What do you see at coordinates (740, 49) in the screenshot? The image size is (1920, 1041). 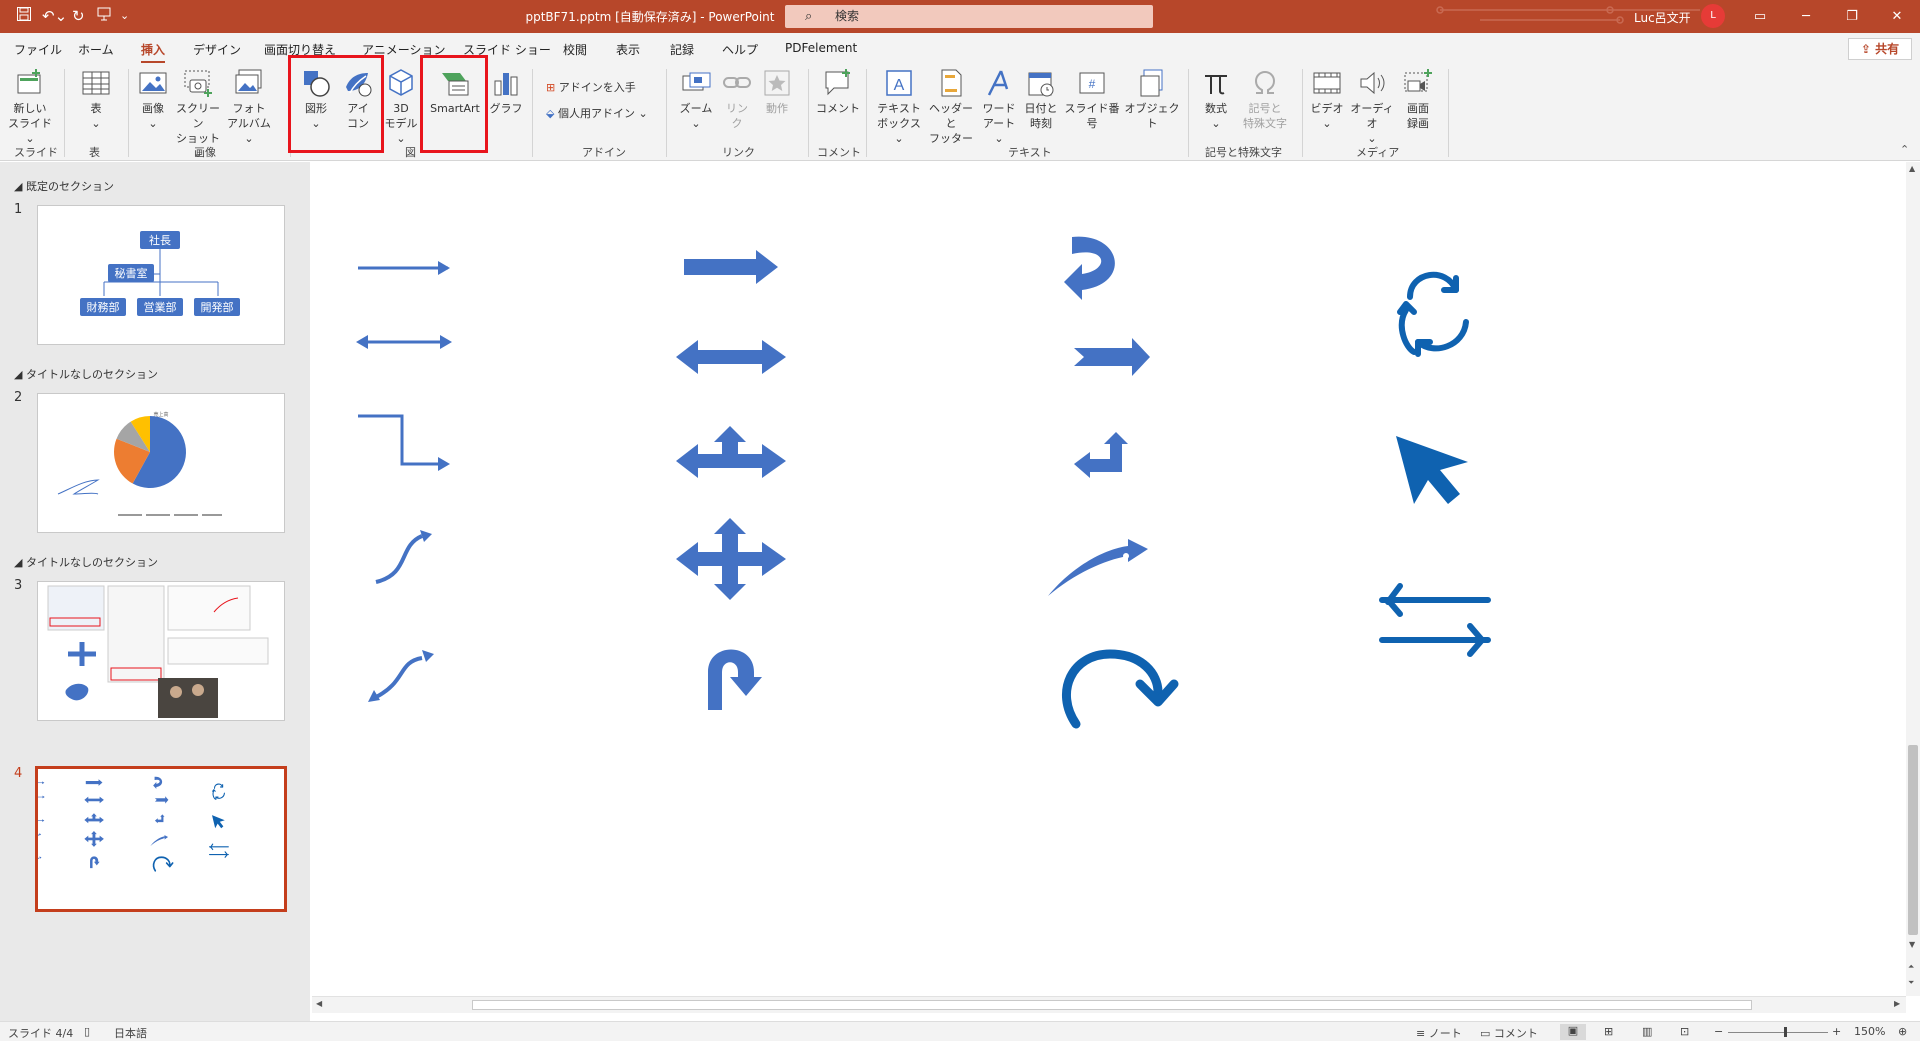 I see `tab-help: ヘルプ` at bounding box center [740, 49].